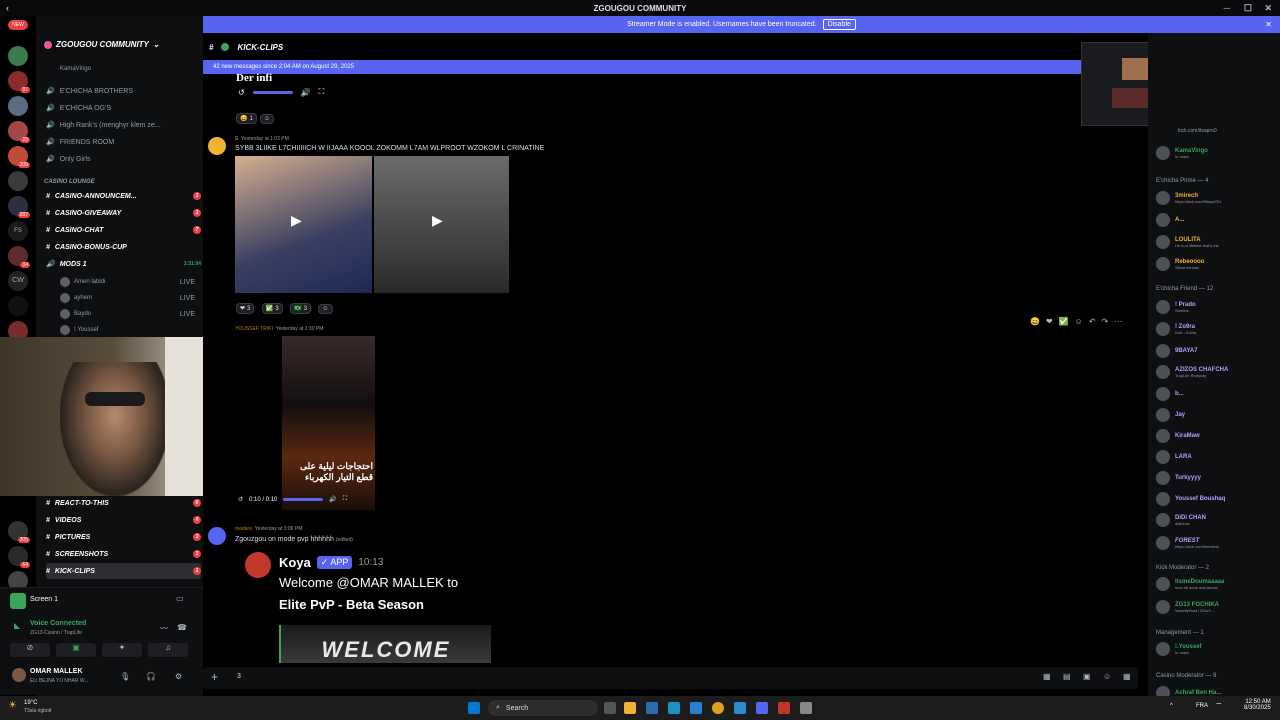 The width and height of the screenshot is (1280, 720). What do you see at coordinates (127, 330) in the screenshot?
I see `voice-user: !.Youssef` at bounding box center [127, 330].